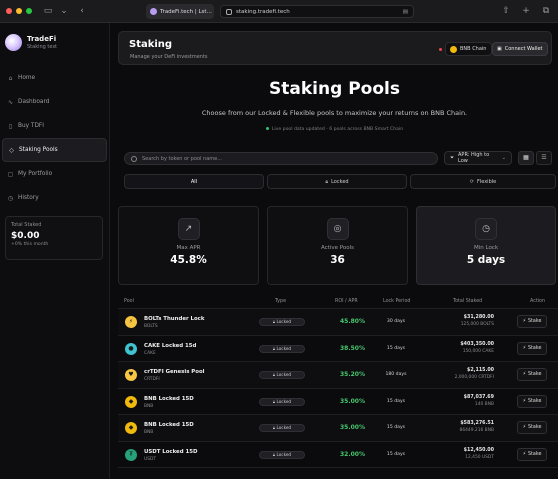 The image size is (558, 479). Describe the element at coordinates (82, 11) in the screenshot. I see `back-icon: ‹` at that location.